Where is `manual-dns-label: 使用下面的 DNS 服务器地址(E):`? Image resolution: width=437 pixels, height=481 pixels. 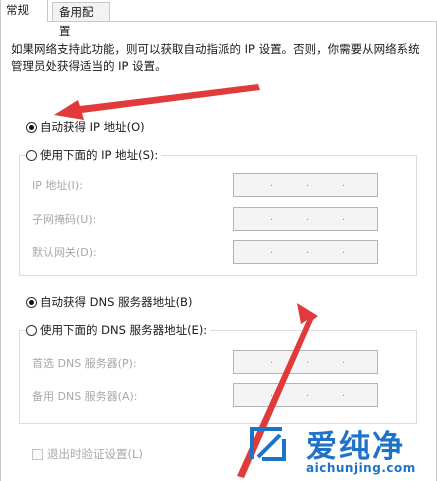 manual-dns-label: 使用下面的 DNS 服务器地址(E): is located at coordinates (124, 330).